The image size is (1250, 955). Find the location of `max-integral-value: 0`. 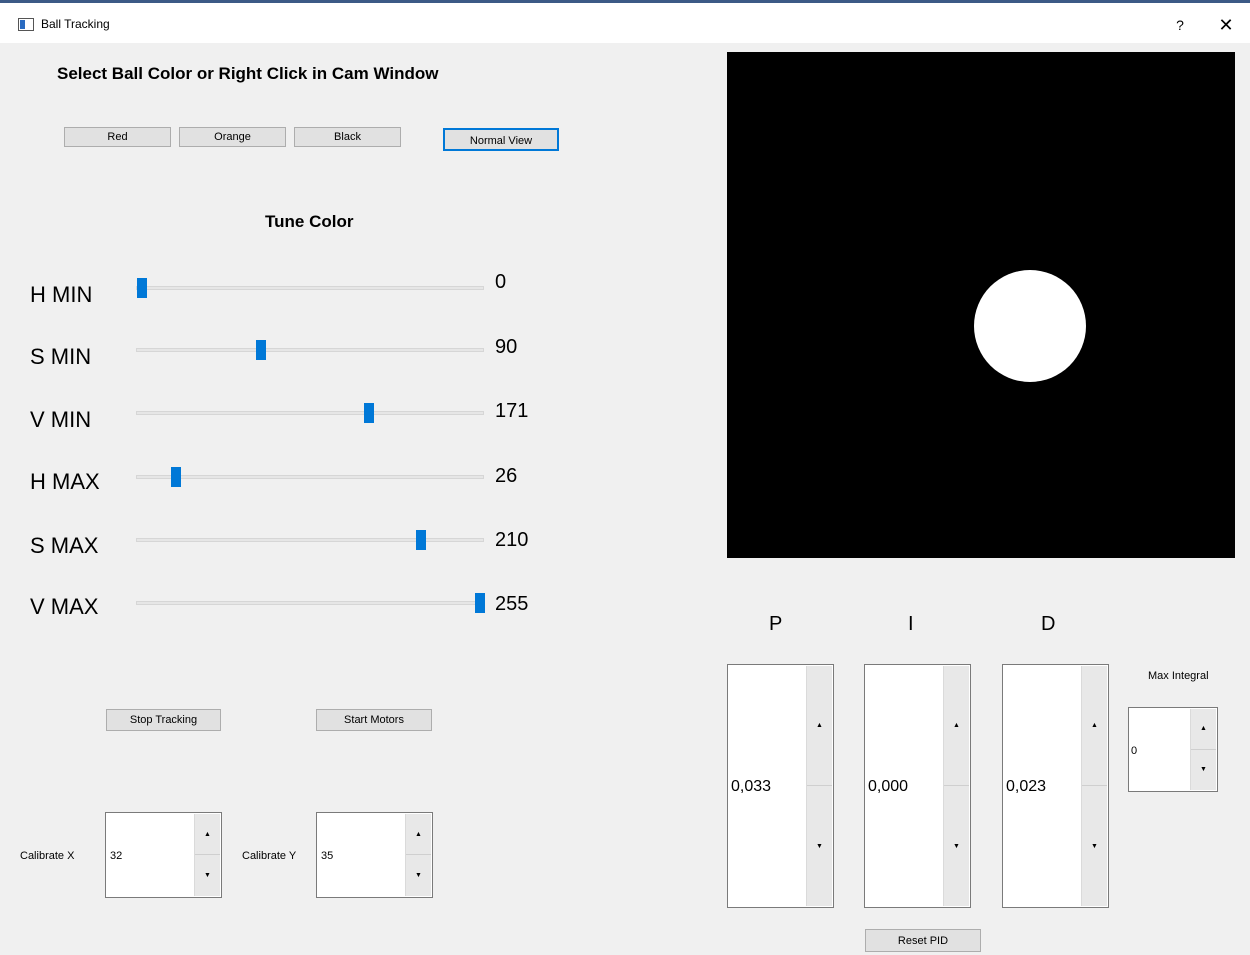

max-integral-value: 0 is located at coordinates (1134, 751).